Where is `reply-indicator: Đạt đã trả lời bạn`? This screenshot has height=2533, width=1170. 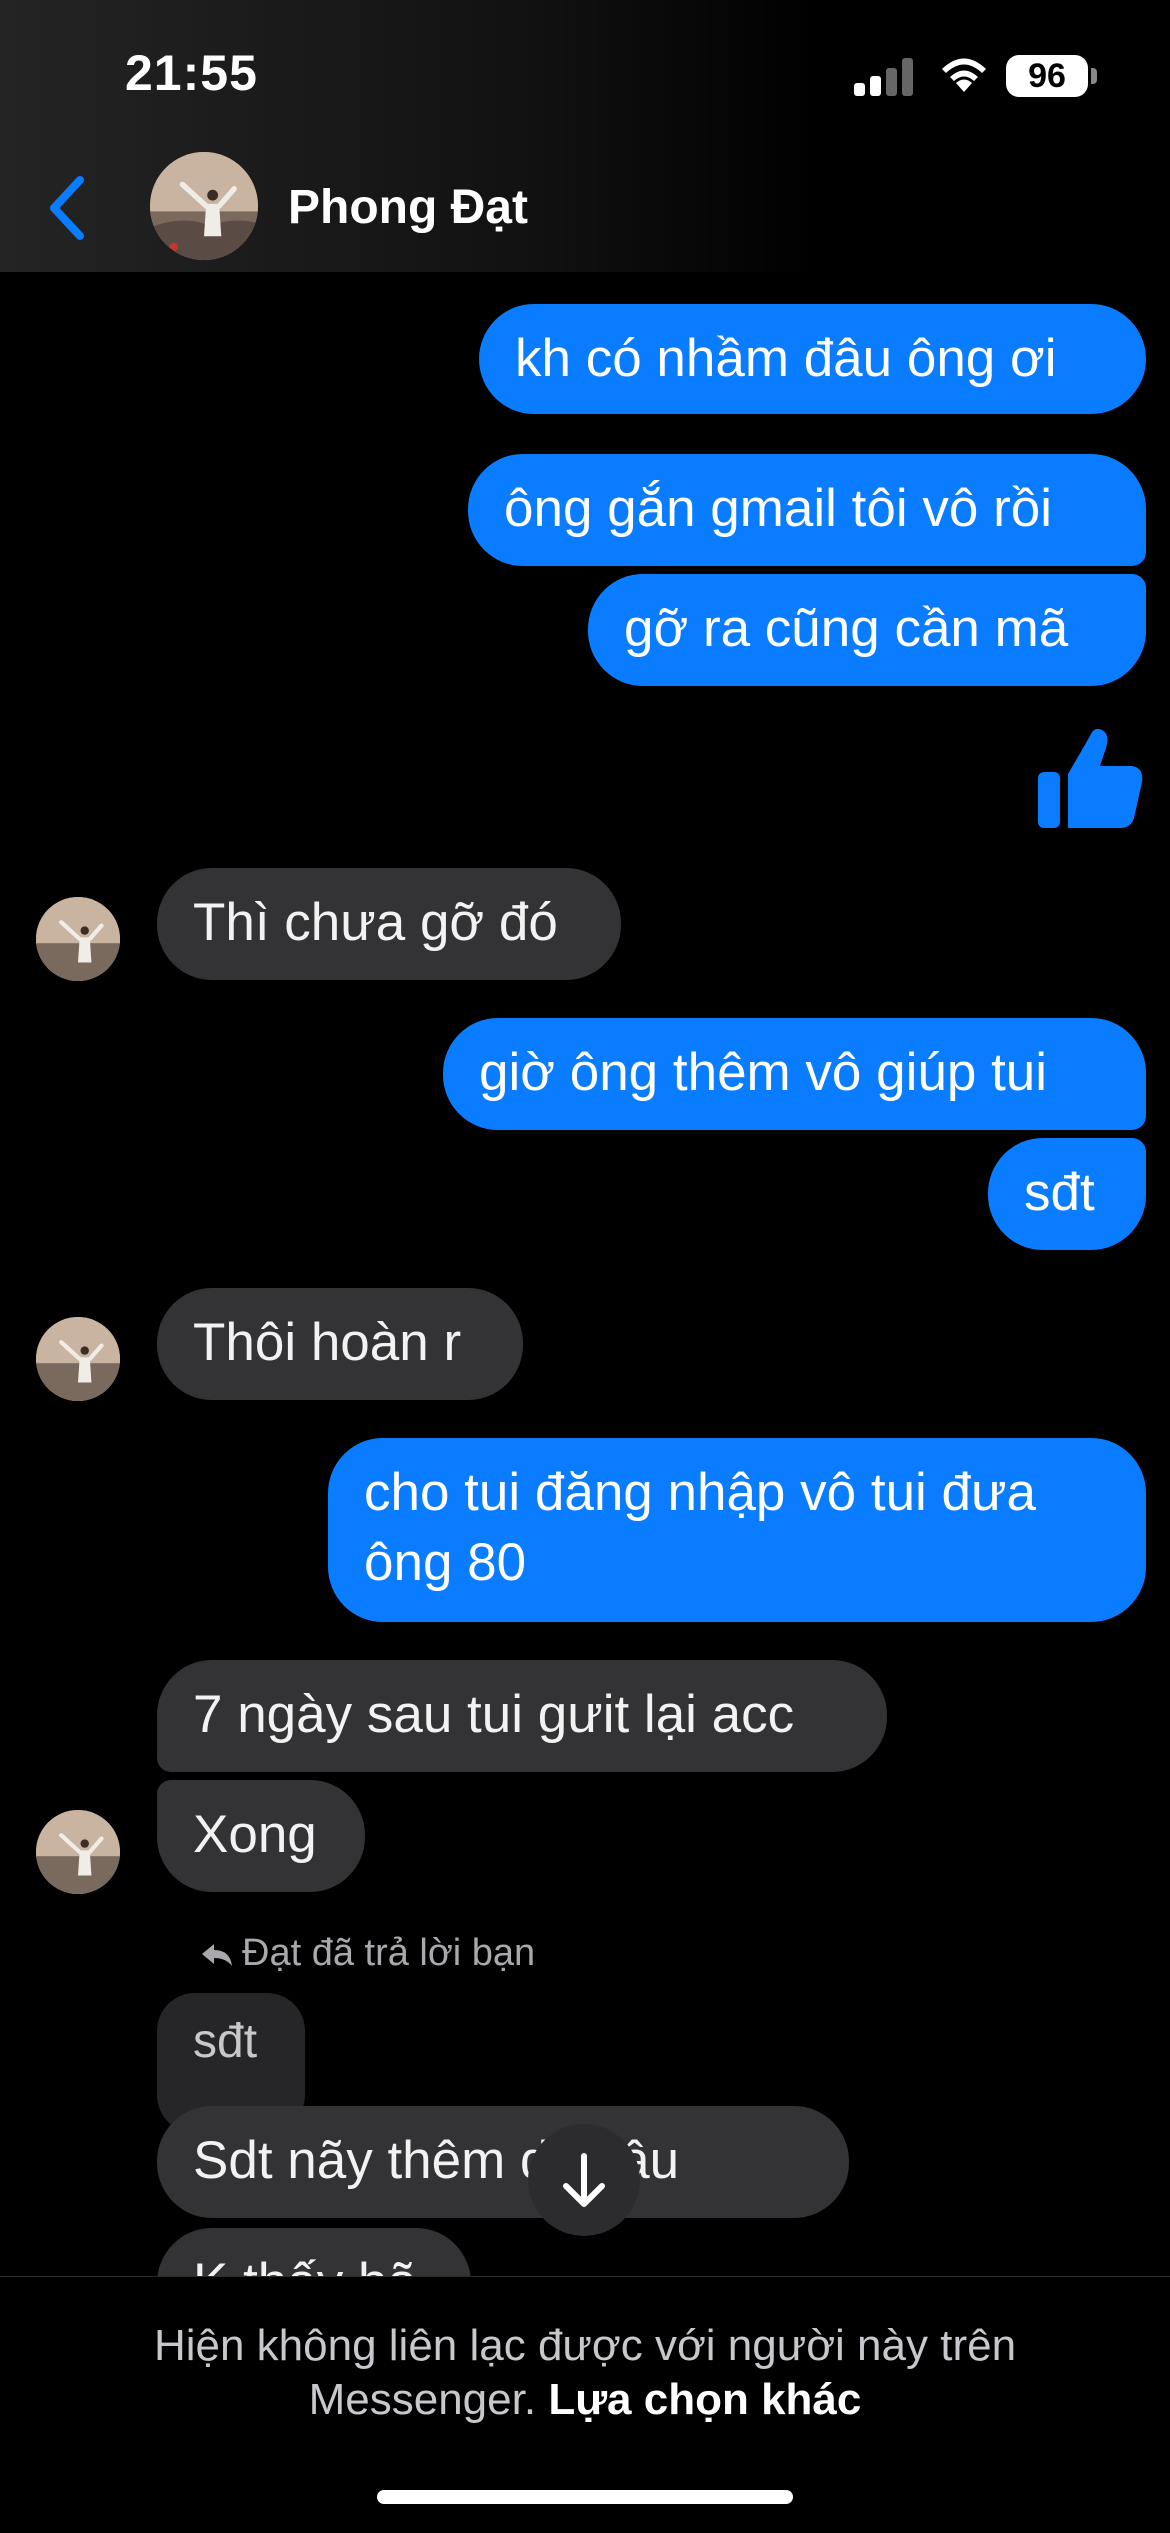 reply-indicator: Đạt đã trả lời bạn is located at coordinates (366, 1953).